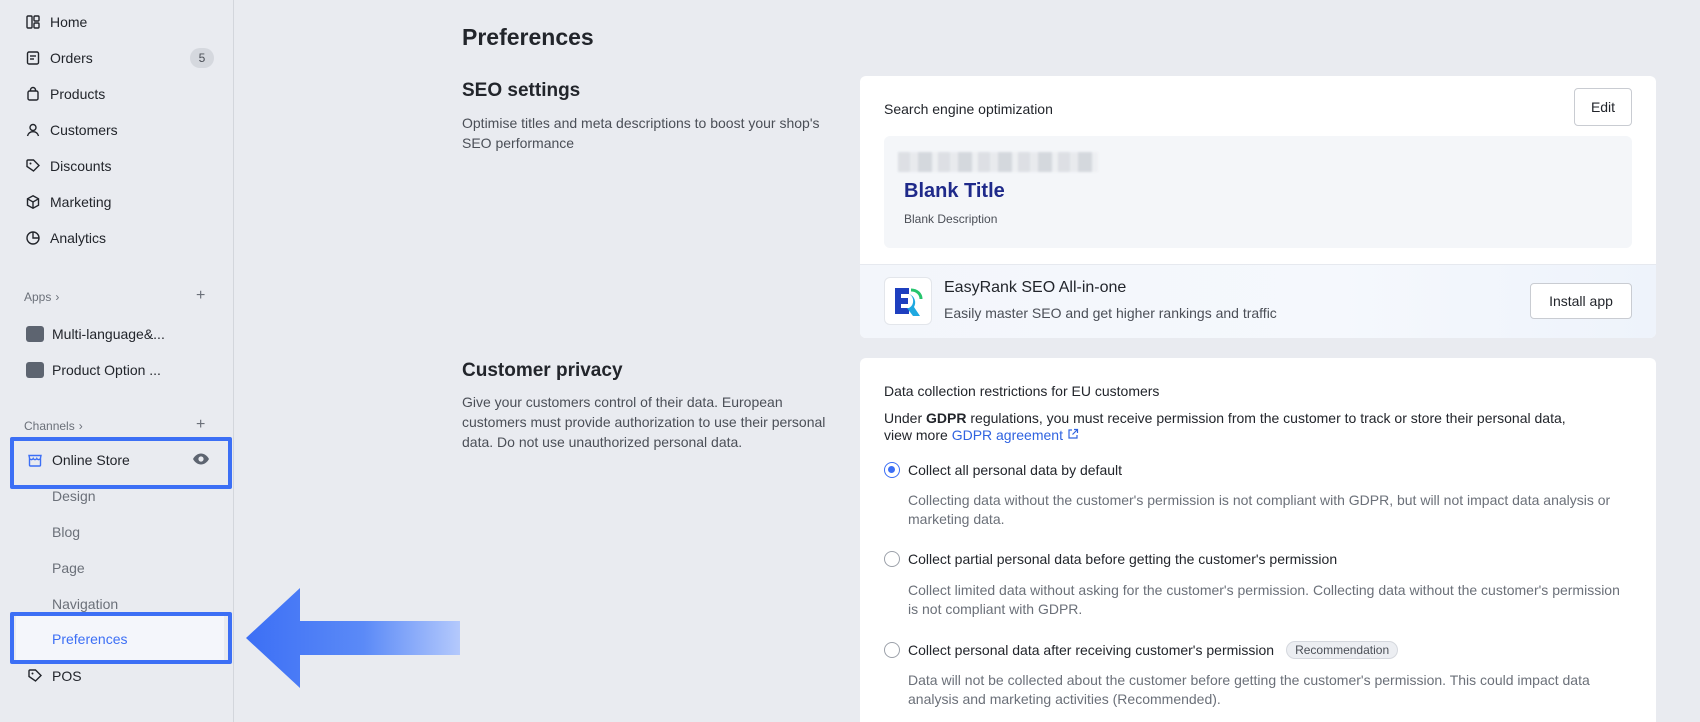  Describe the element at coordinates (33, 202) in the screenshot. I see `cube-icon` at that location.